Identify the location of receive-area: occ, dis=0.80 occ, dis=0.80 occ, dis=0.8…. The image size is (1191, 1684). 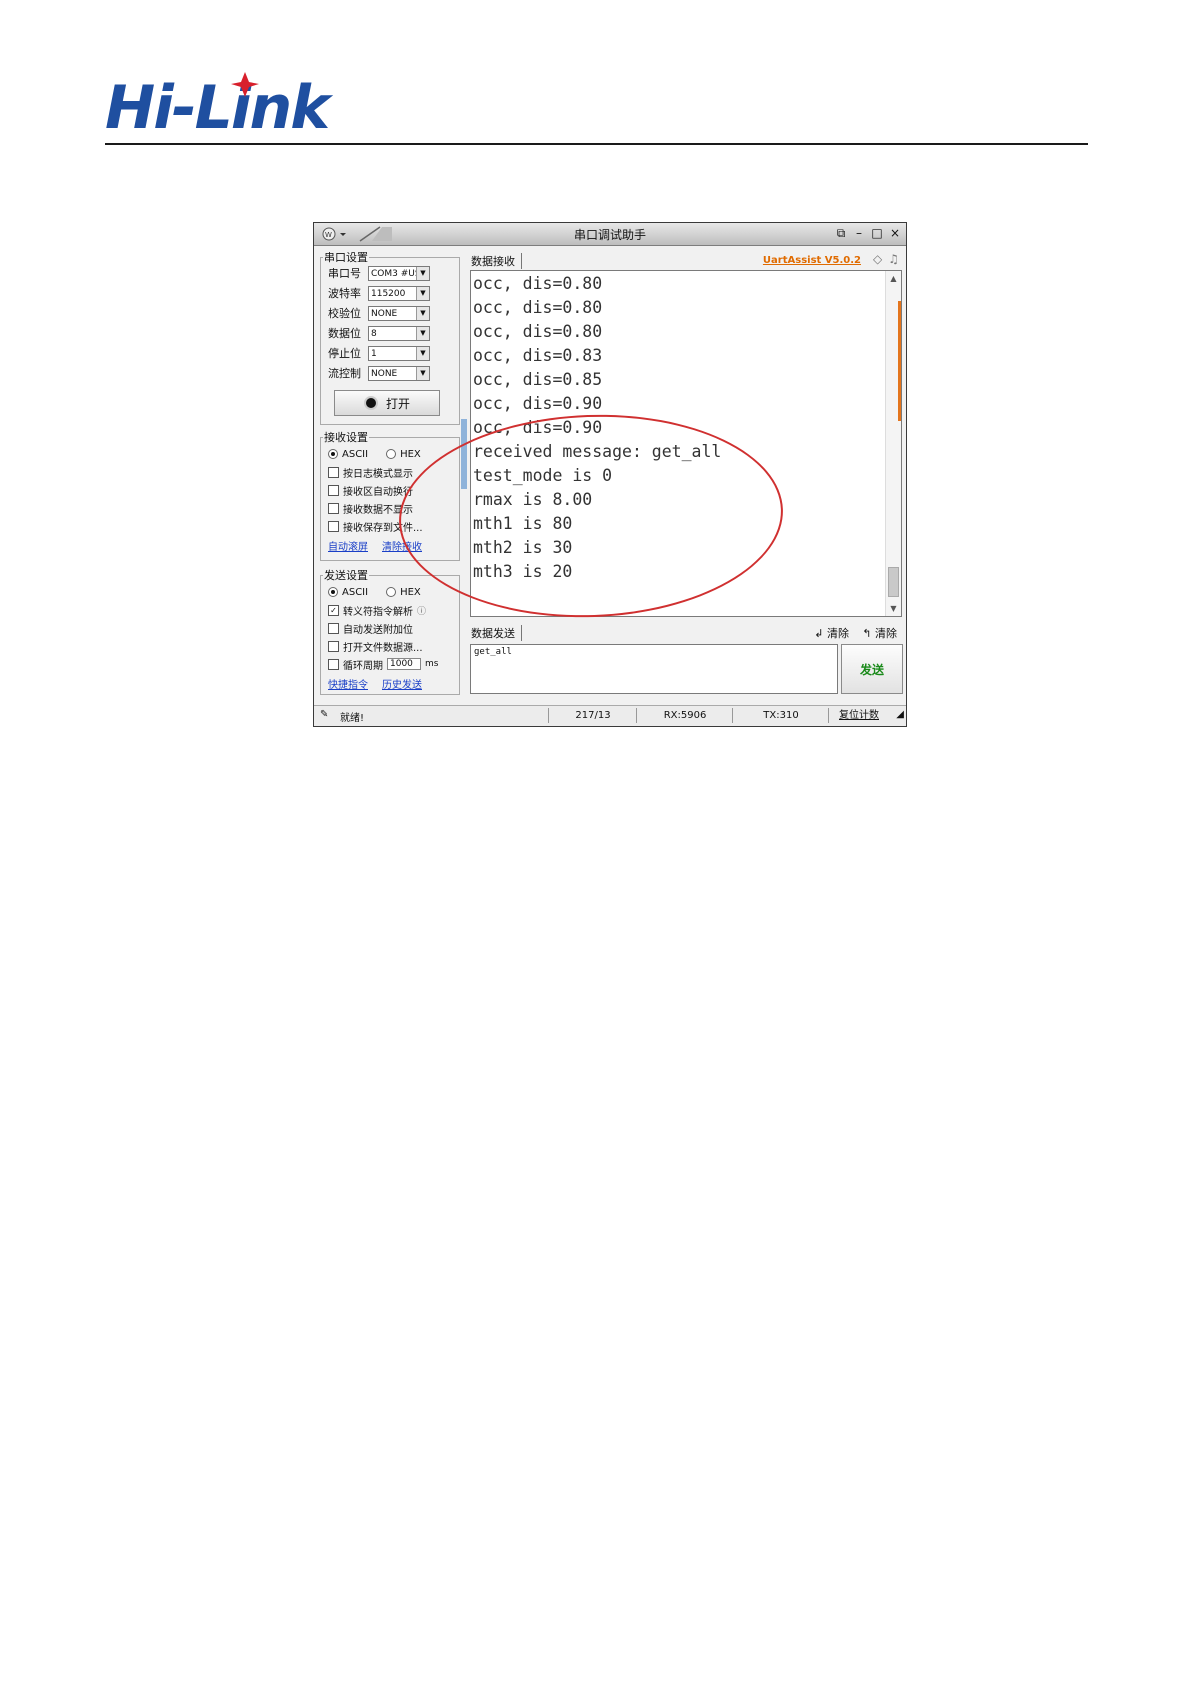
(686, 443).